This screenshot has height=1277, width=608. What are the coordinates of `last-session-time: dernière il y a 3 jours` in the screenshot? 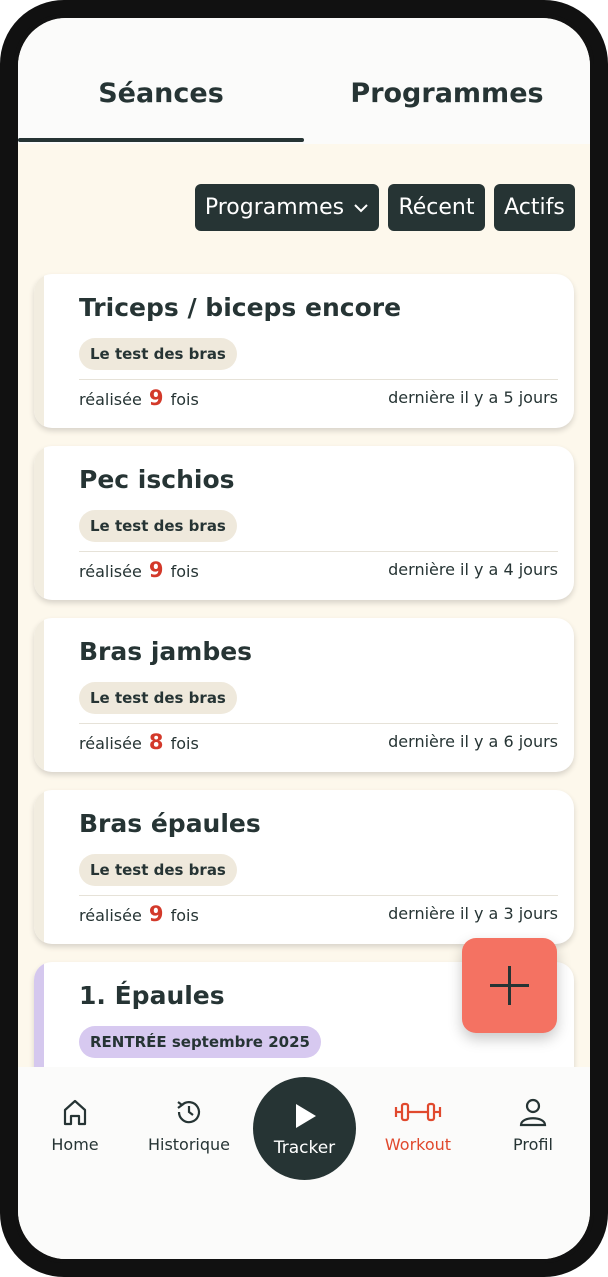 It's located at (473, 913).